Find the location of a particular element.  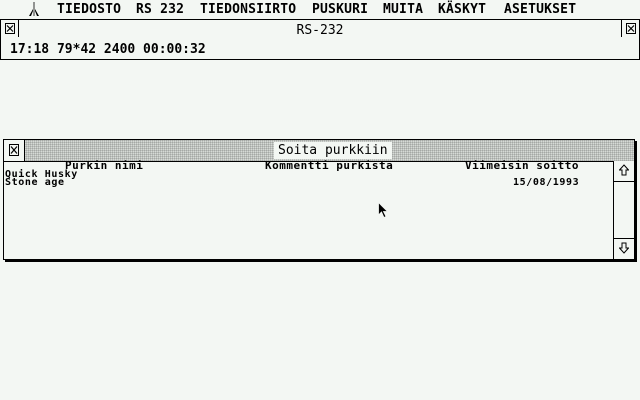

menu-item-muita: MUITA is located at coordinates (403, 9).